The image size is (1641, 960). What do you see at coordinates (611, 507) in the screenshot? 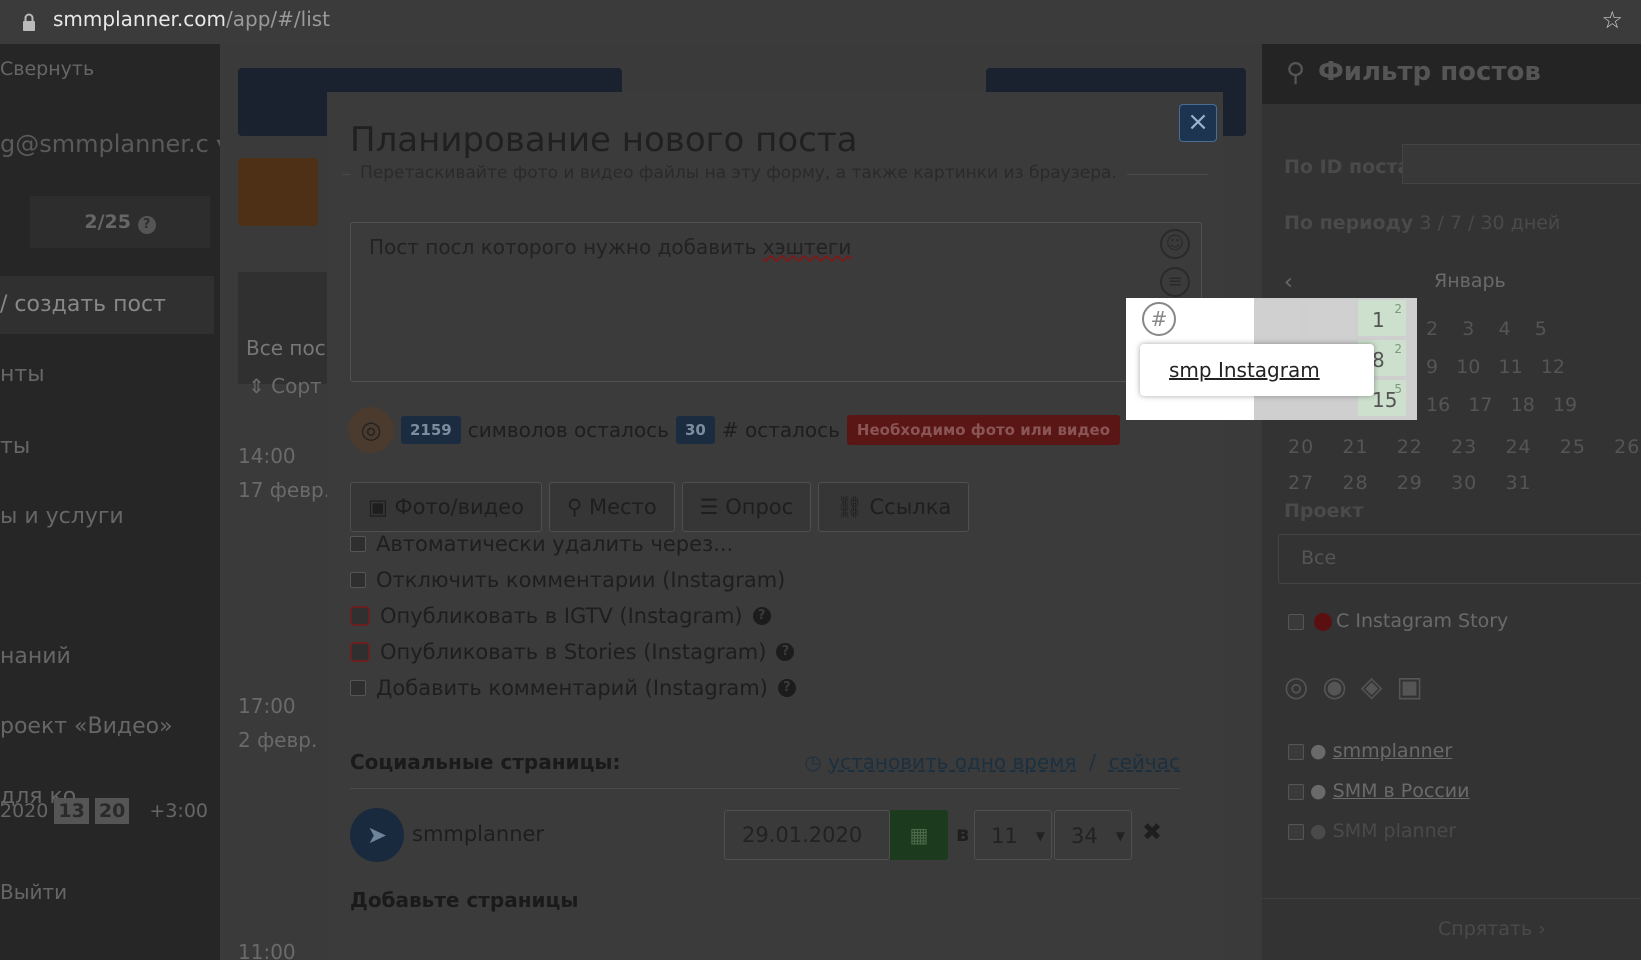
I see `place-button: ⚲ Место` at bounding box center [611, 507].